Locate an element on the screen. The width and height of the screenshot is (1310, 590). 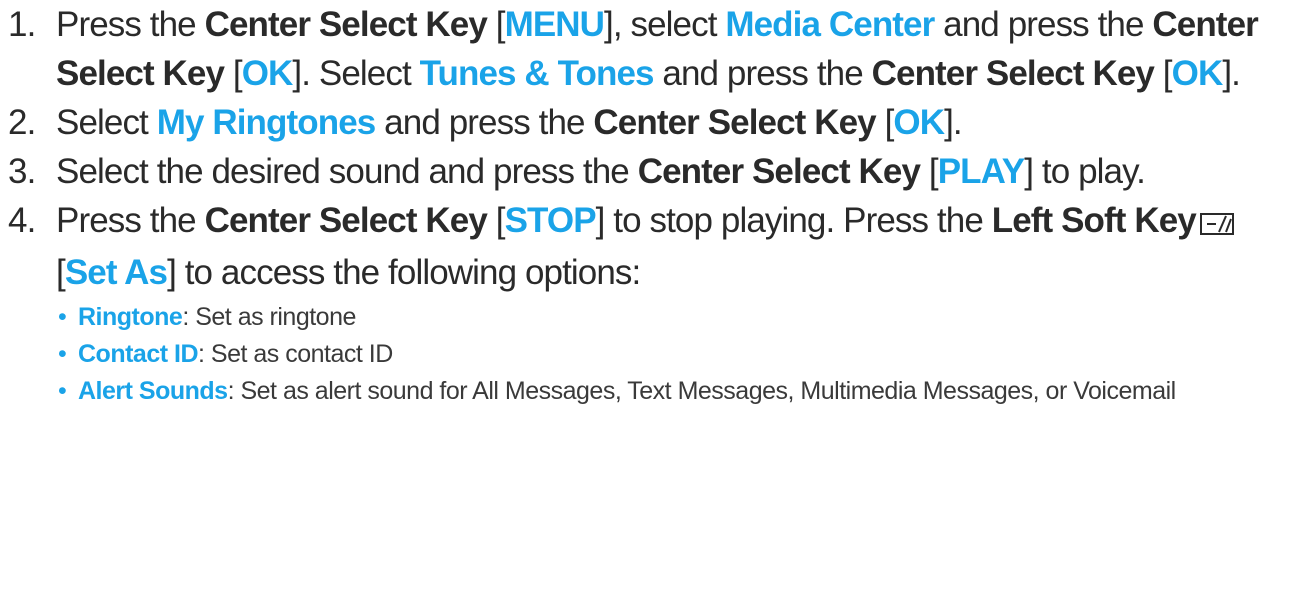
option-description: : Set as contact ID is located at coordinates (295, 354).